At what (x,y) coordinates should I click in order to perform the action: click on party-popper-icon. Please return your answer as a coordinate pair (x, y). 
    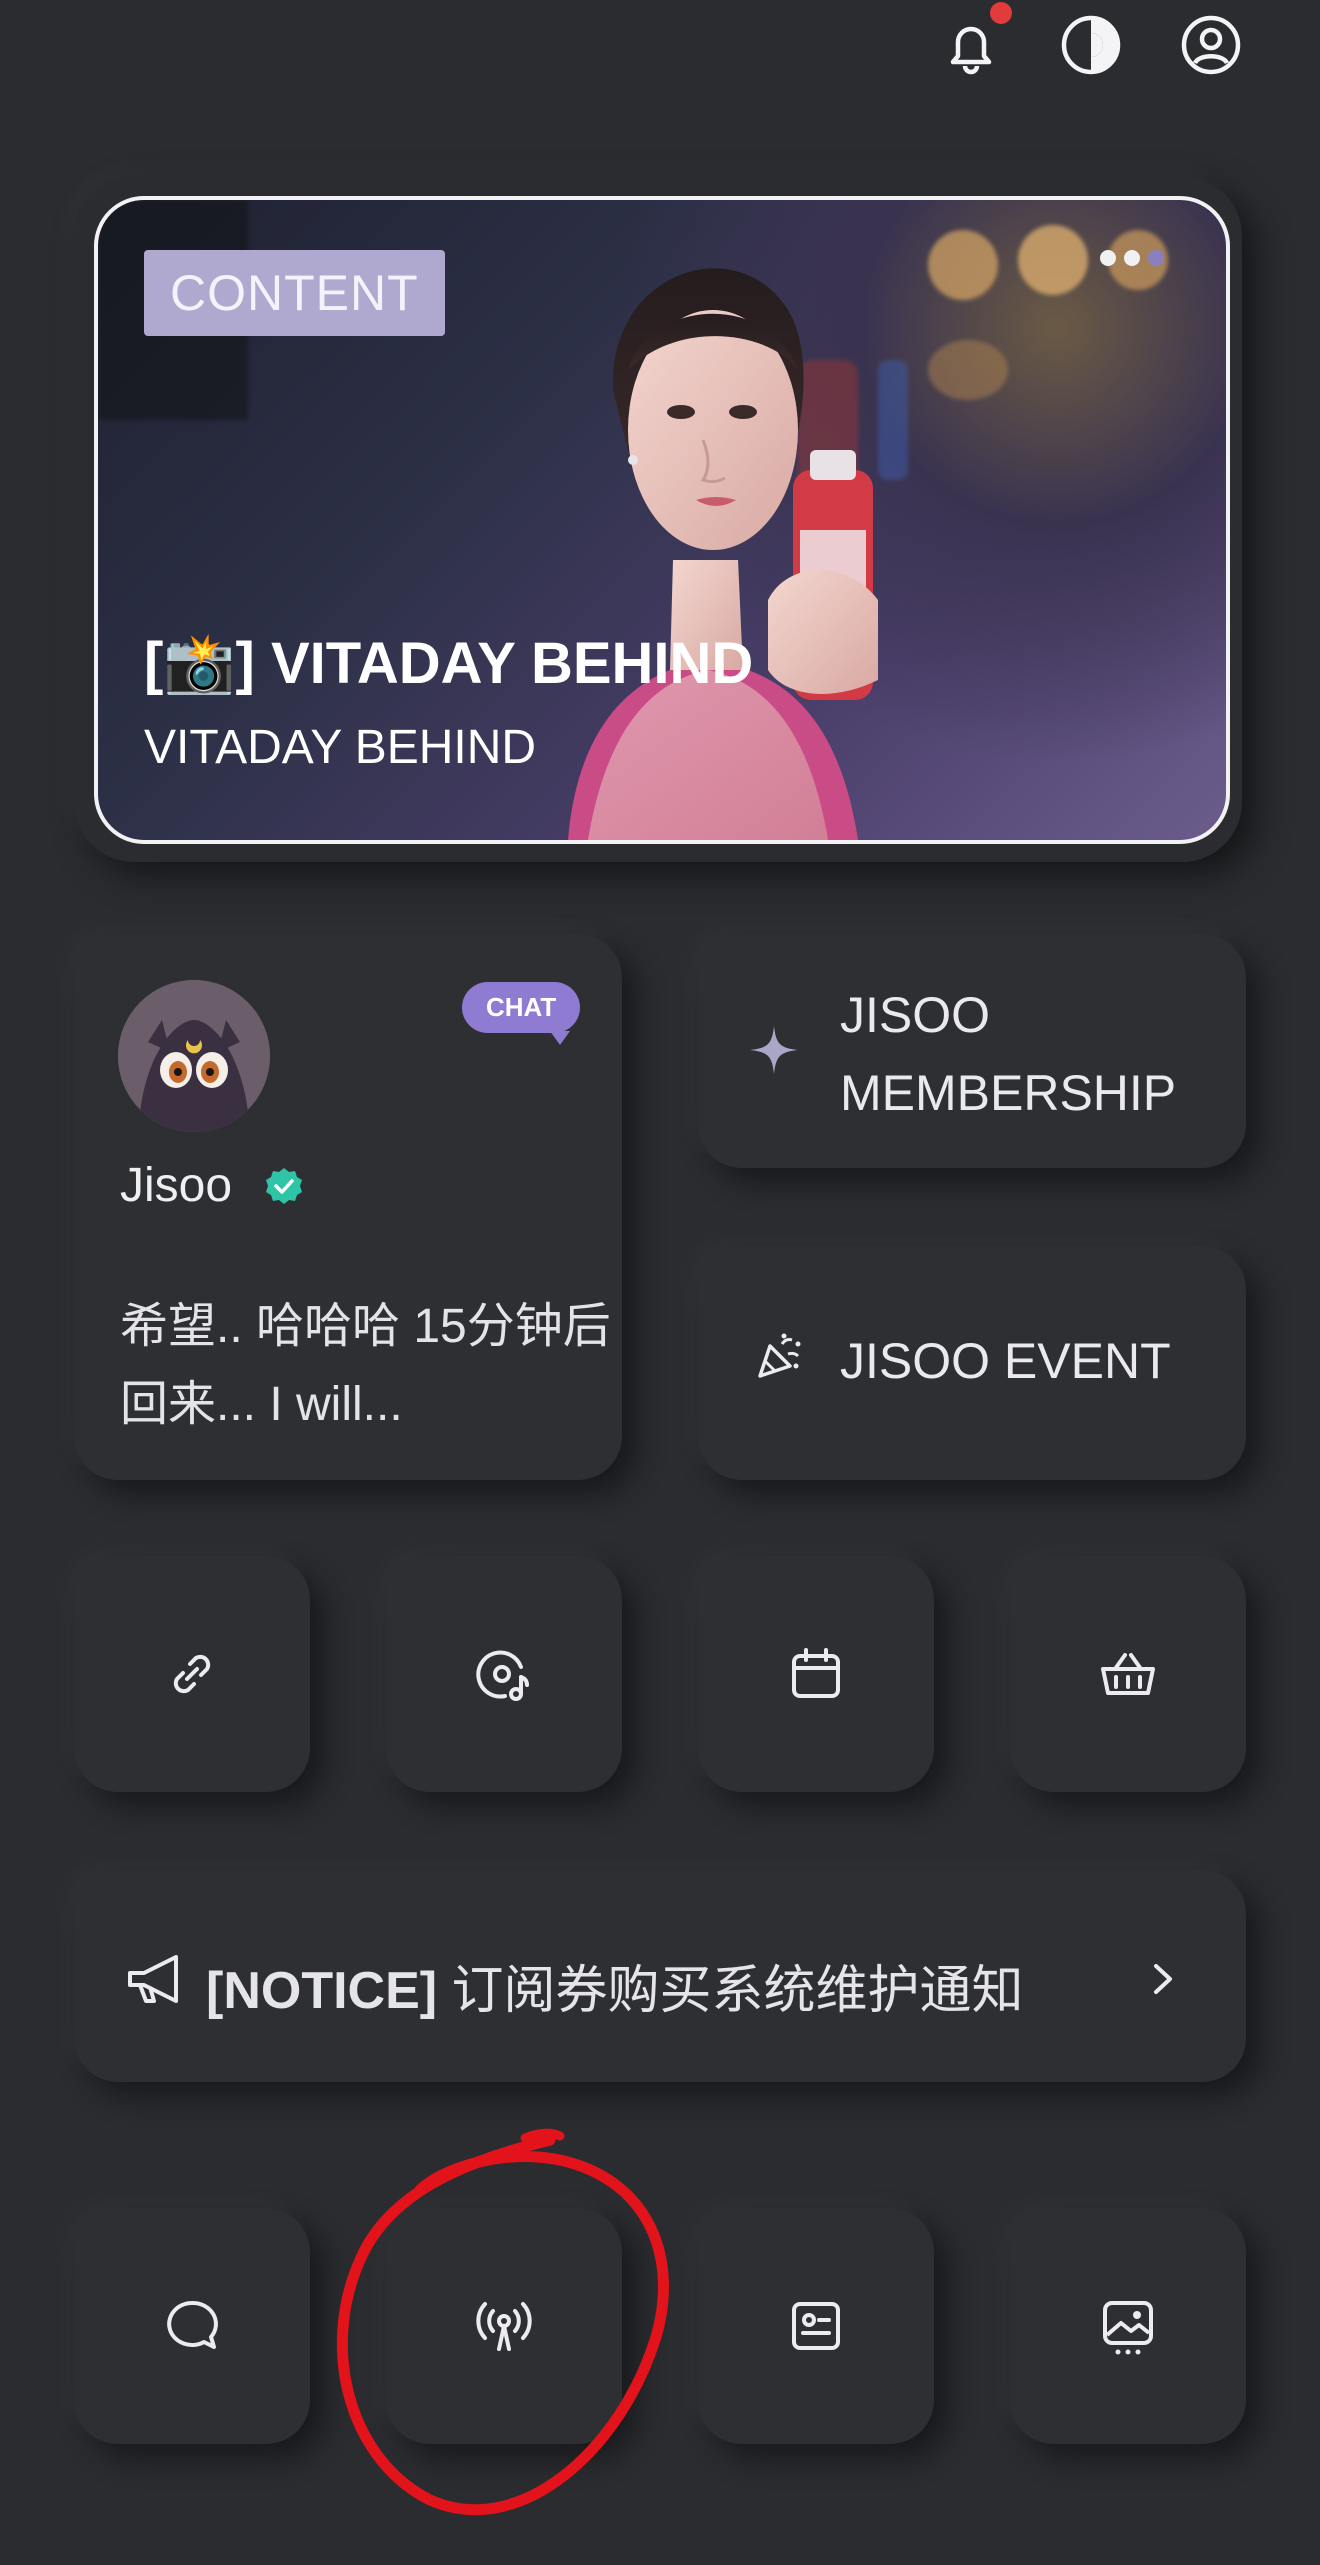
    Looking at the image, I should click on (779, 1355).